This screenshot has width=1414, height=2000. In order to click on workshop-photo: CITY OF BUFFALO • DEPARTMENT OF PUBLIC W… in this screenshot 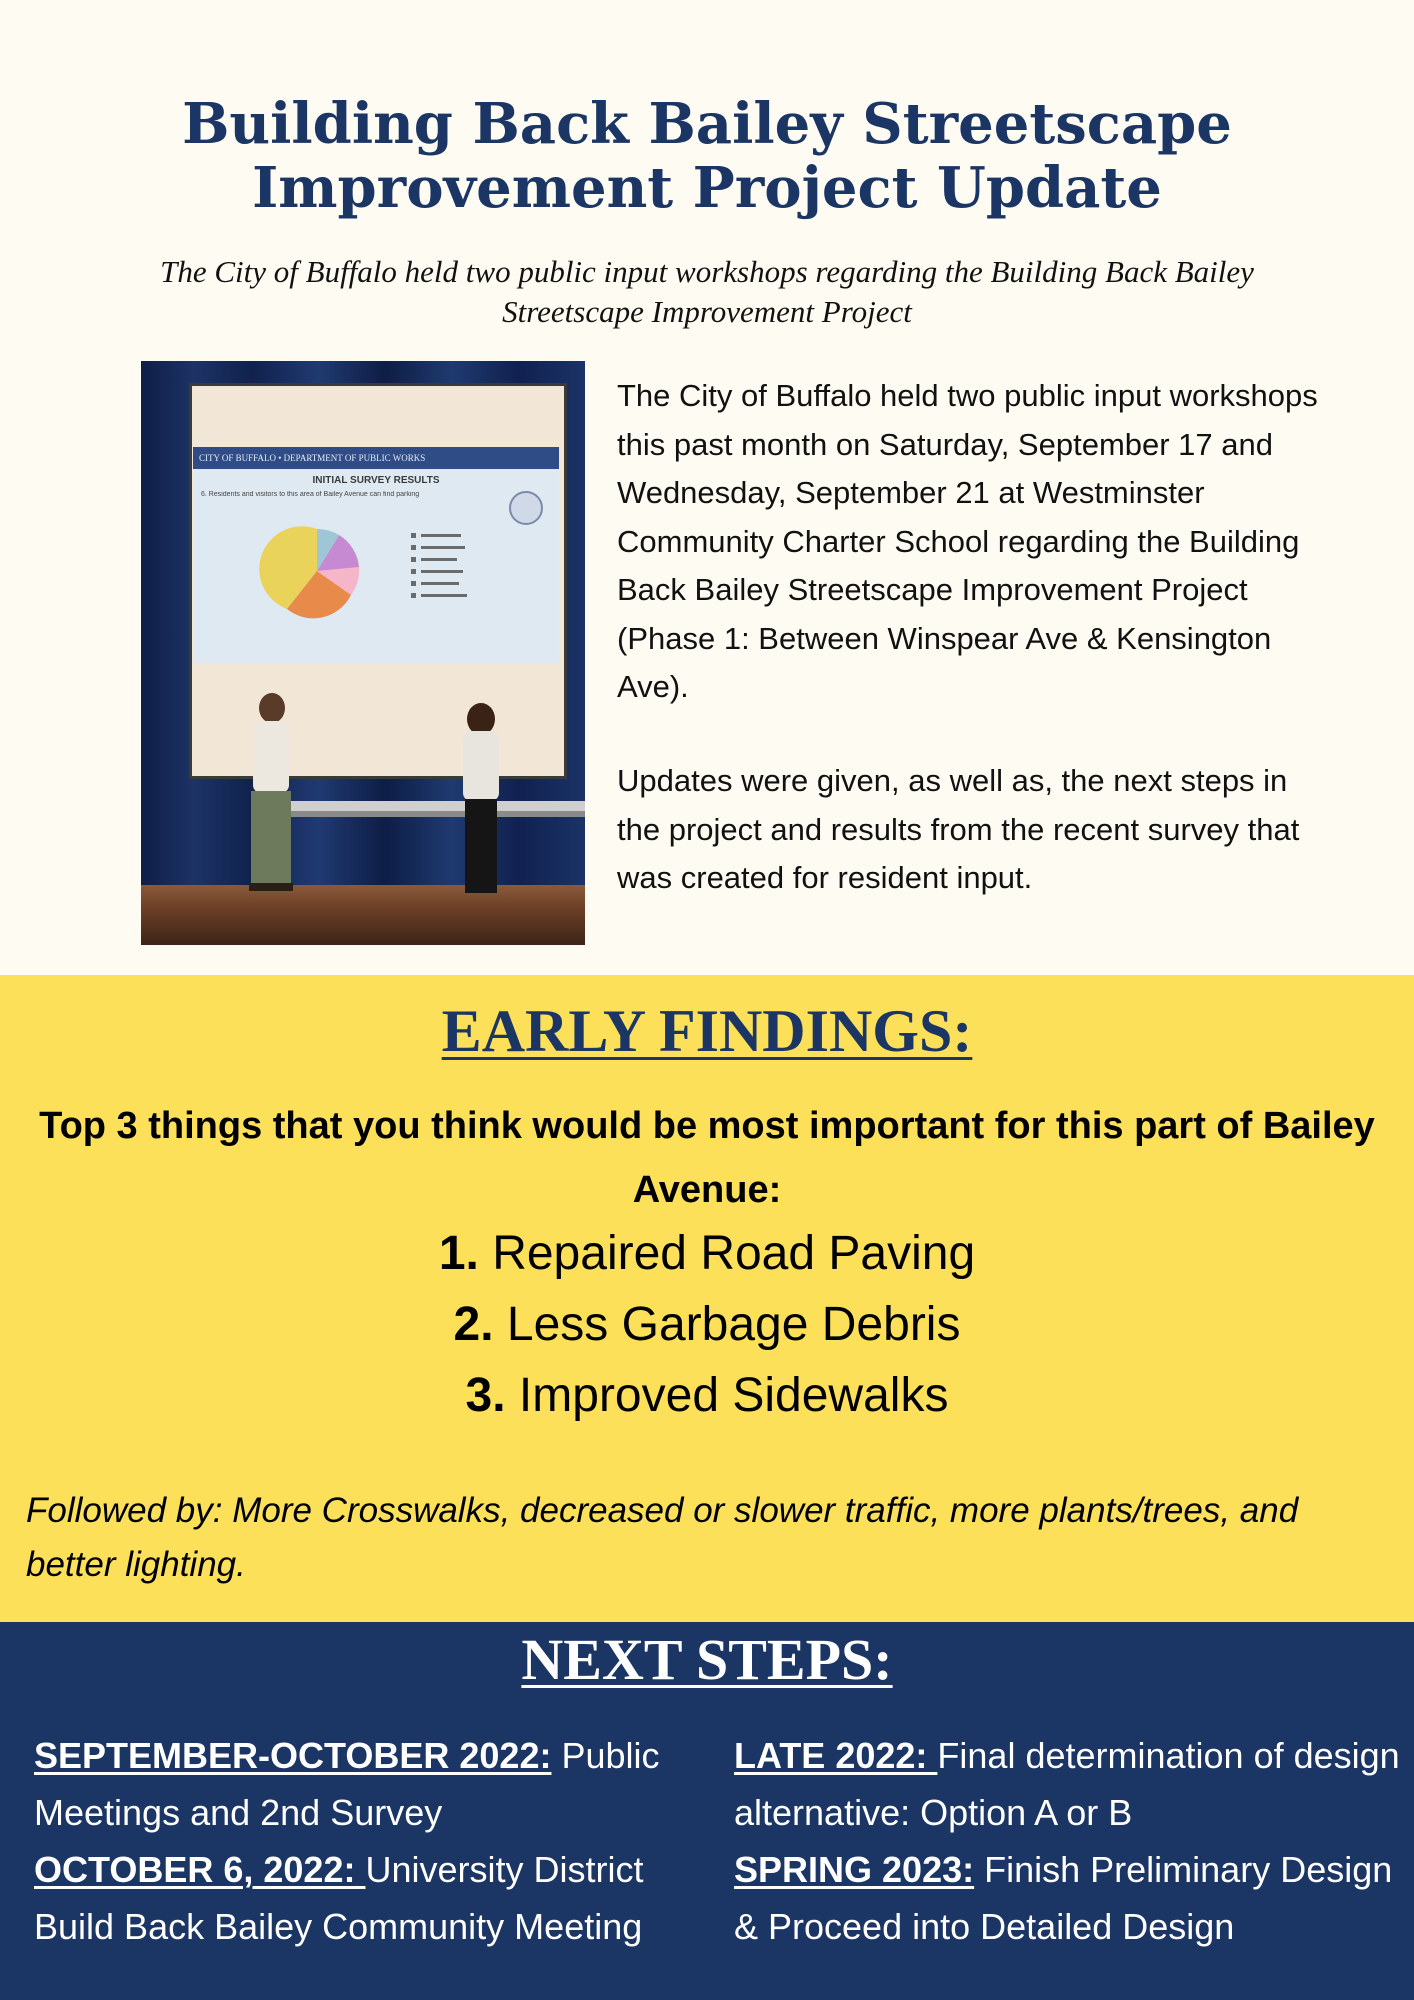, I will do `click(363, 653)`.